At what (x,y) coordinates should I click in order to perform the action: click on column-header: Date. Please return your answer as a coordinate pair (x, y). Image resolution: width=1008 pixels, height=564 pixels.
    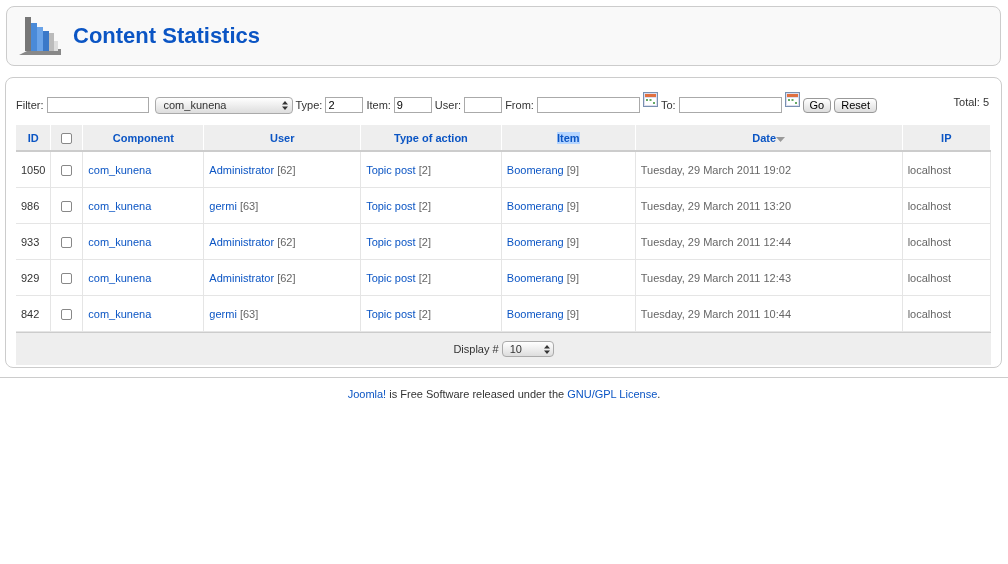
    Looking at the image, I should click on (764, 137).